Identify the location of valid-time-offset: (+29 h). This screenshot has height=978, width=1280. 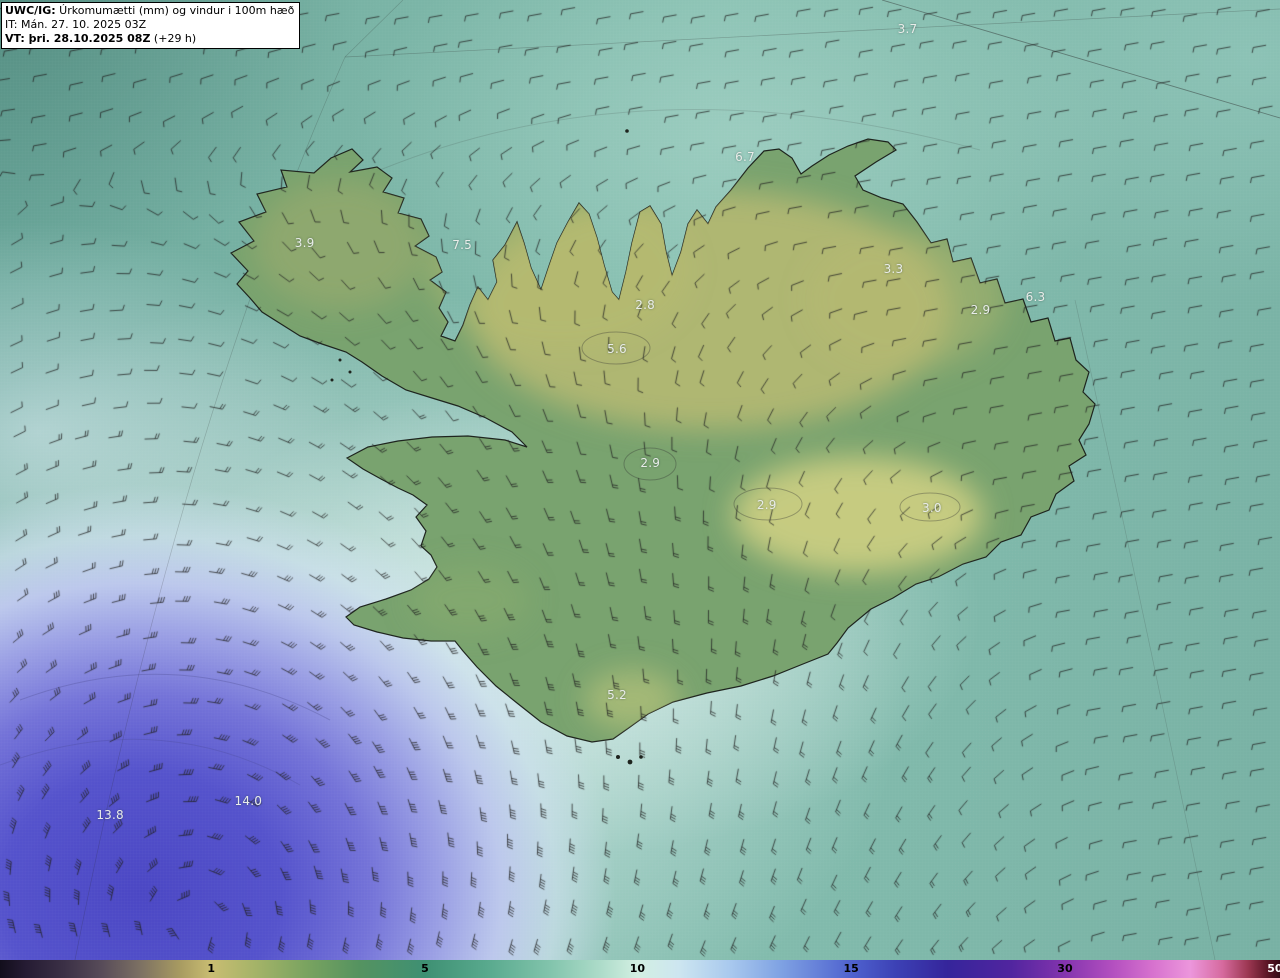
(173, 38).